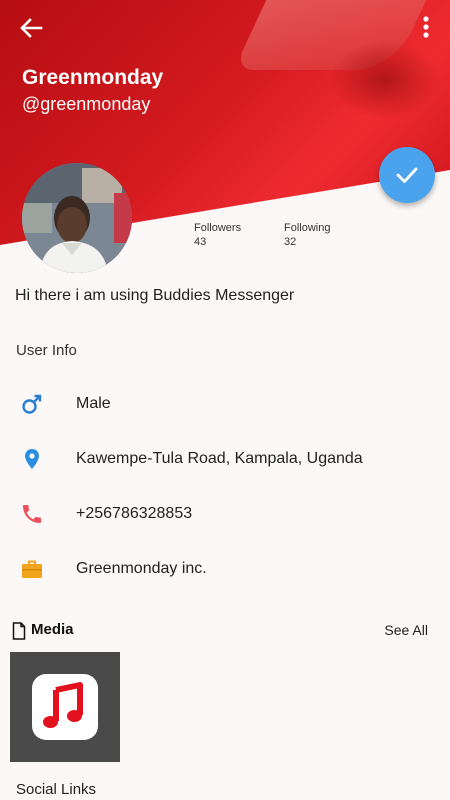  I want to click on social-links-title: Social Links, so click(56, 789).